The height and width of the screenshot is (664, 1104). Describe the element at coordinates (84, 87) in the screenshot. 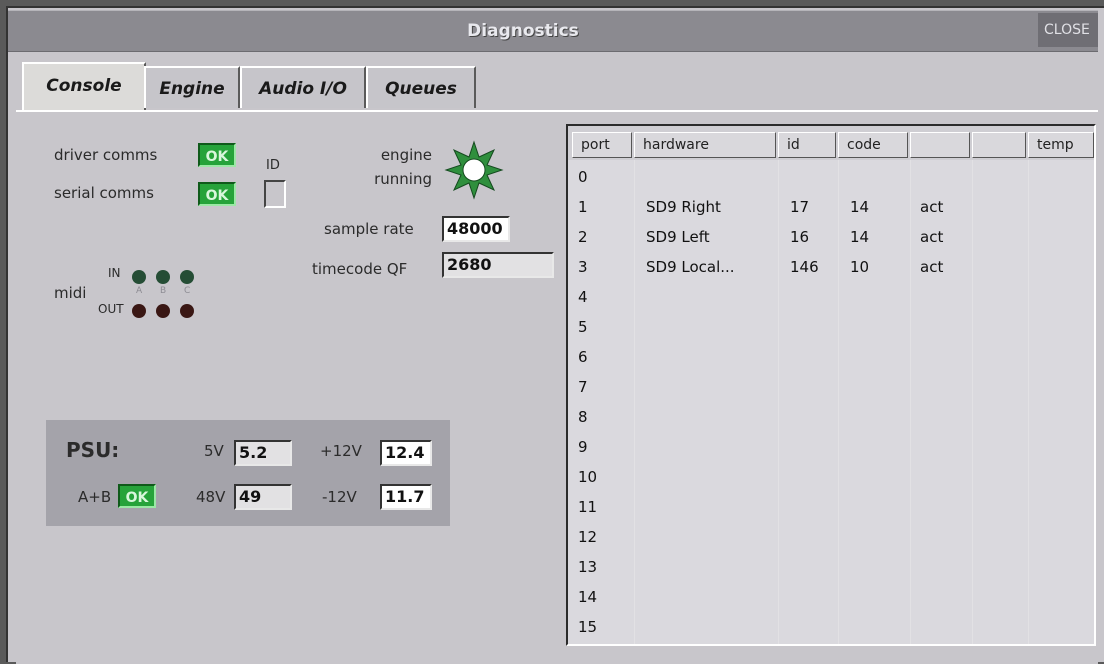

I see `tab-console: Console` at that location.